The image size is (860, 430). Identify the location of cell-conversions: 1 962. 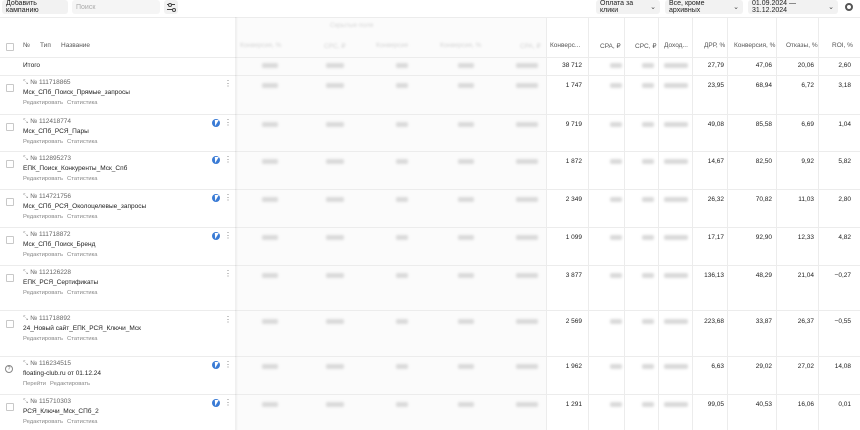
(573, 366).